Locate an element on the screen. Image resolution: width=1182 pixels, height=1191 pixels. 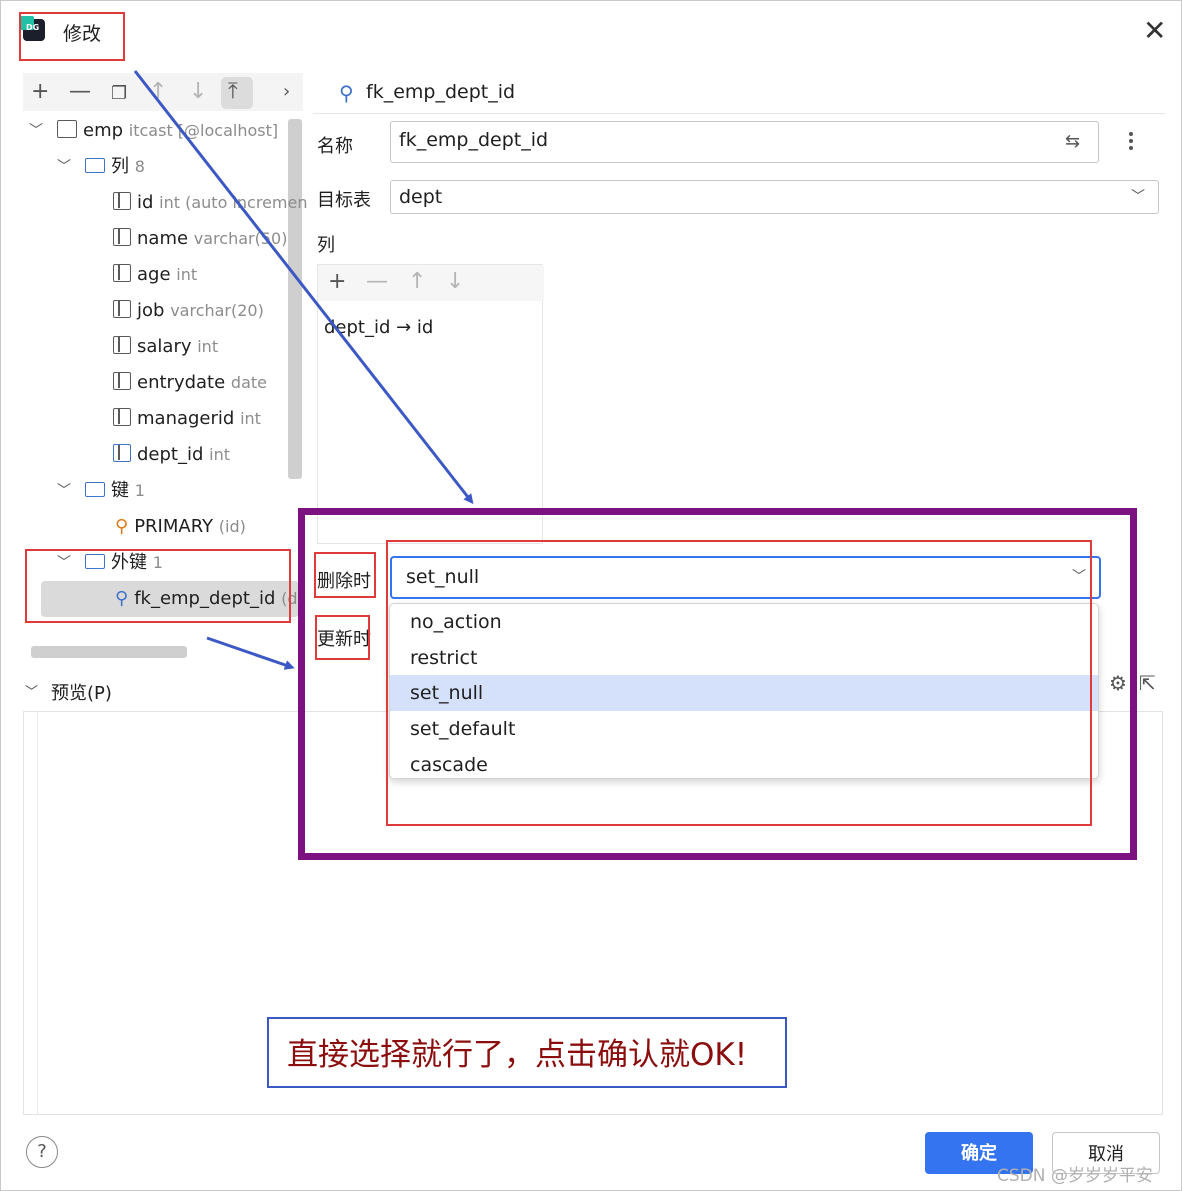
help-icon: ? is located at coordinates (42, 1152).